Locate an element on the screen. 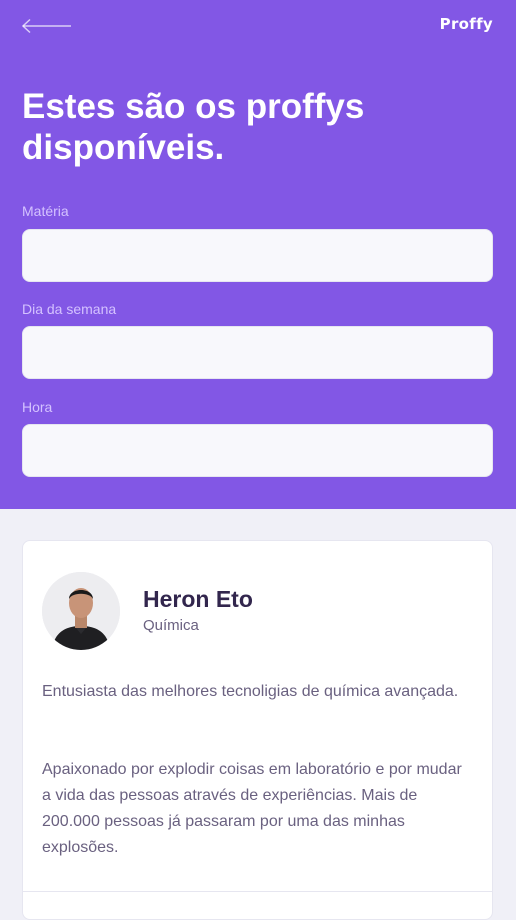 The height and width of the screenshot is (920, 516). avatar-photo is located at coordinates (81, 611).